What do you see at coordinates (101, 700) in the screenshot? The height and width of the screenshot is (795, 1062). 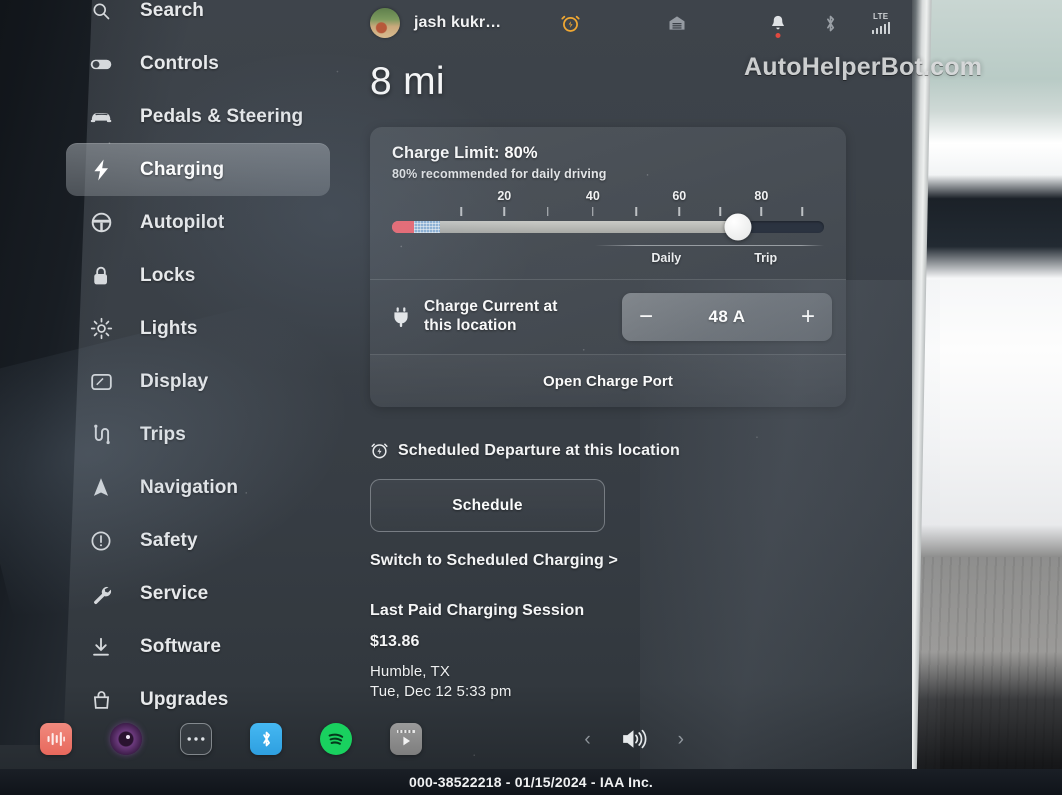 I see `shopping-bag-icon` at bounding box center [101, 700].